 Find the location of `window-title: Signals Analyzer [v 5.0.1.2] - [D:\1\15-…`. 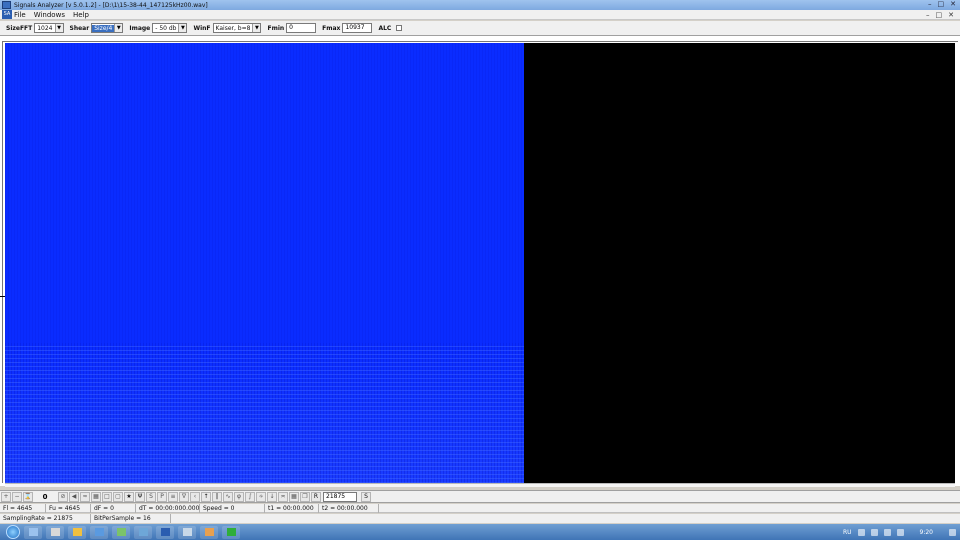

window-title: Signals Analyzer [v 5.0.1.2] - [D:\1\15-… is located at coordinates (111, 5).